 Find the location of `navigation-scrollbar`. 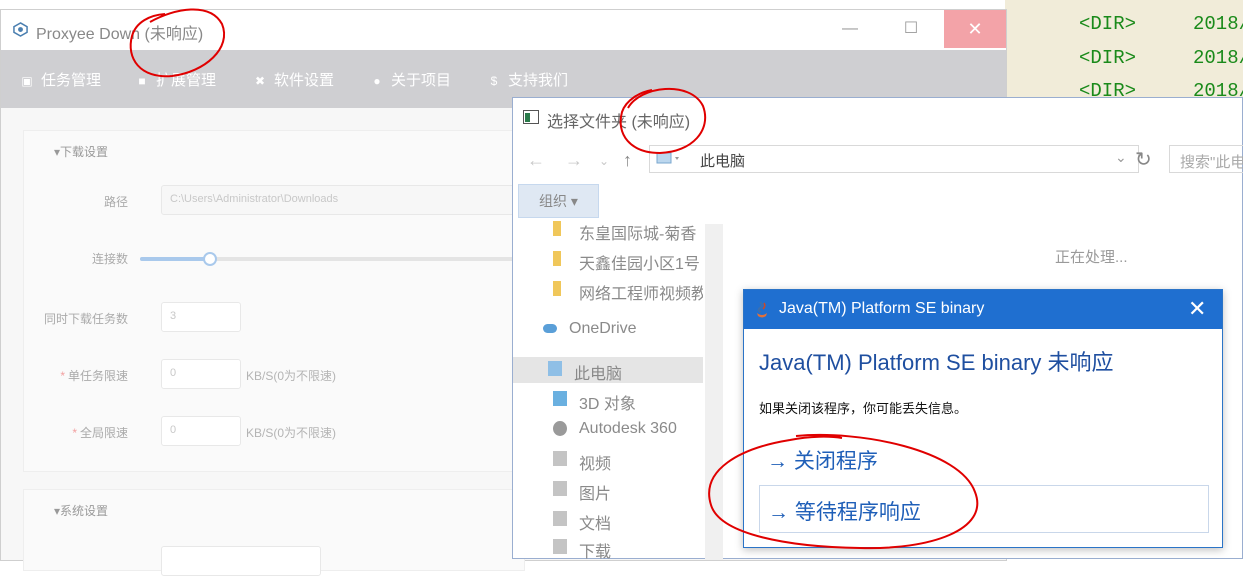

navigation-scrollbar is located at coordinates (714, 392).